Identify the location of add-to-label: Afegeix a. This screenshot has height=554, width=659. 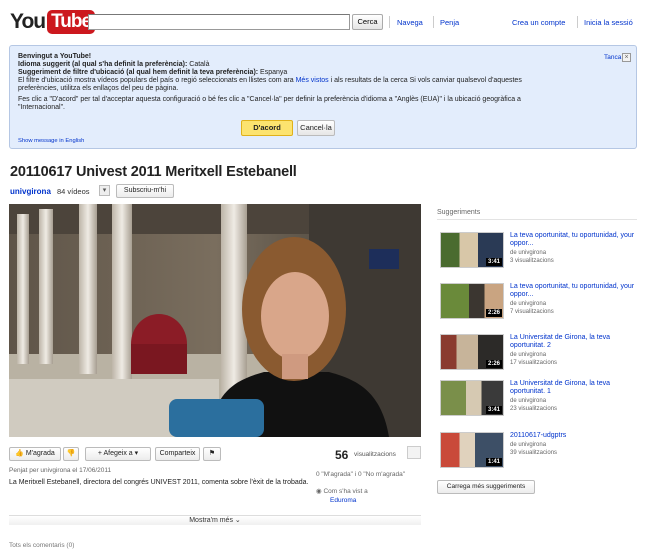
(118, 453).